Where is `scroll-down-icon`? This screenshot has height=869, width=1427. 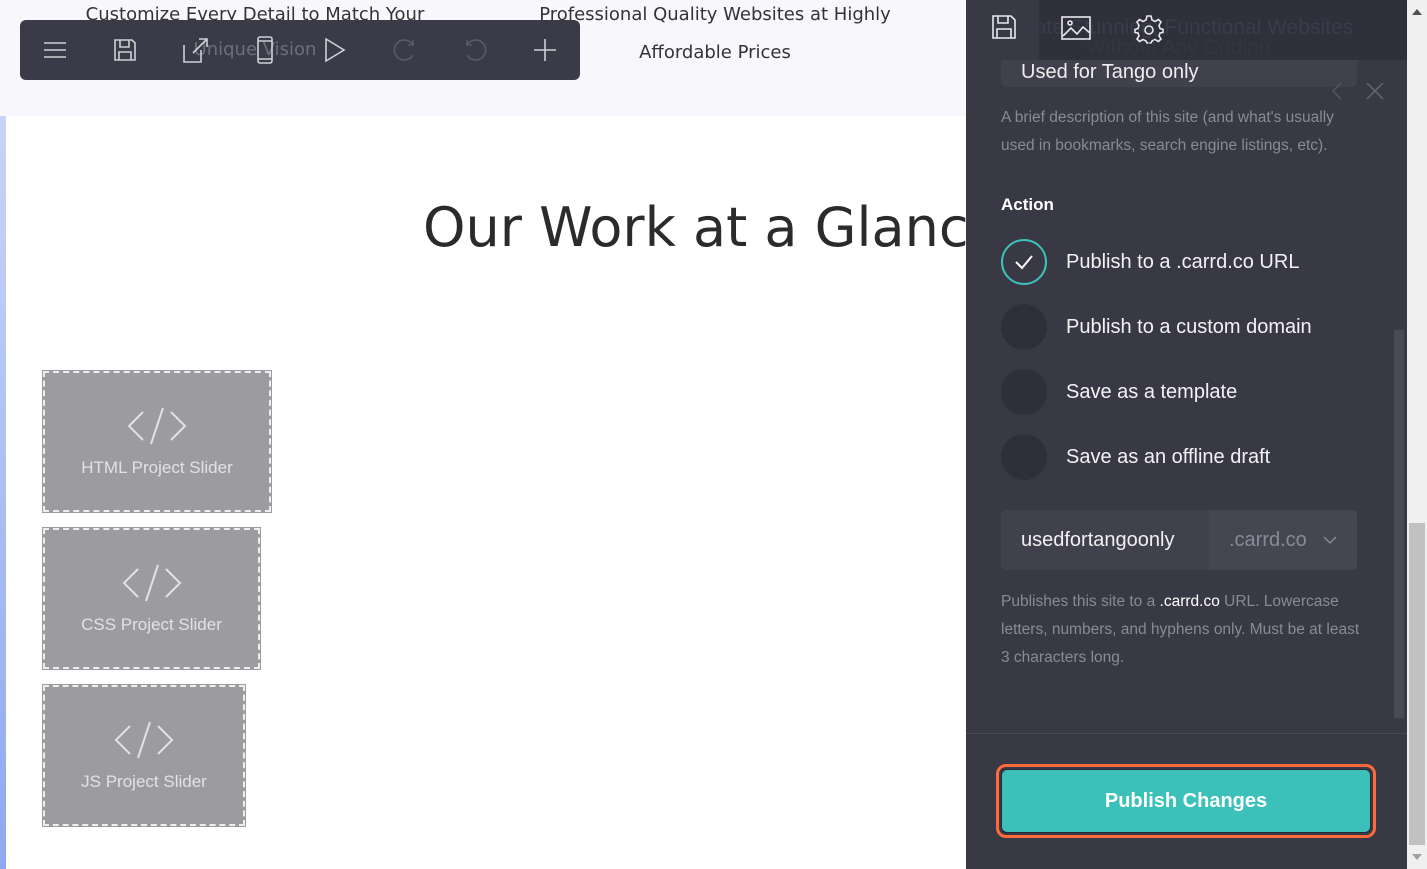 scroll-down-icon is located at coordinates (1417, 857).